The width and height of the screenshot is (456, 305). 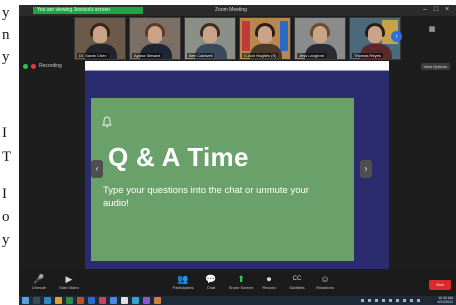 I want to click on participant-video-tile: Ayana Stewart, so click(x=155, y=38).